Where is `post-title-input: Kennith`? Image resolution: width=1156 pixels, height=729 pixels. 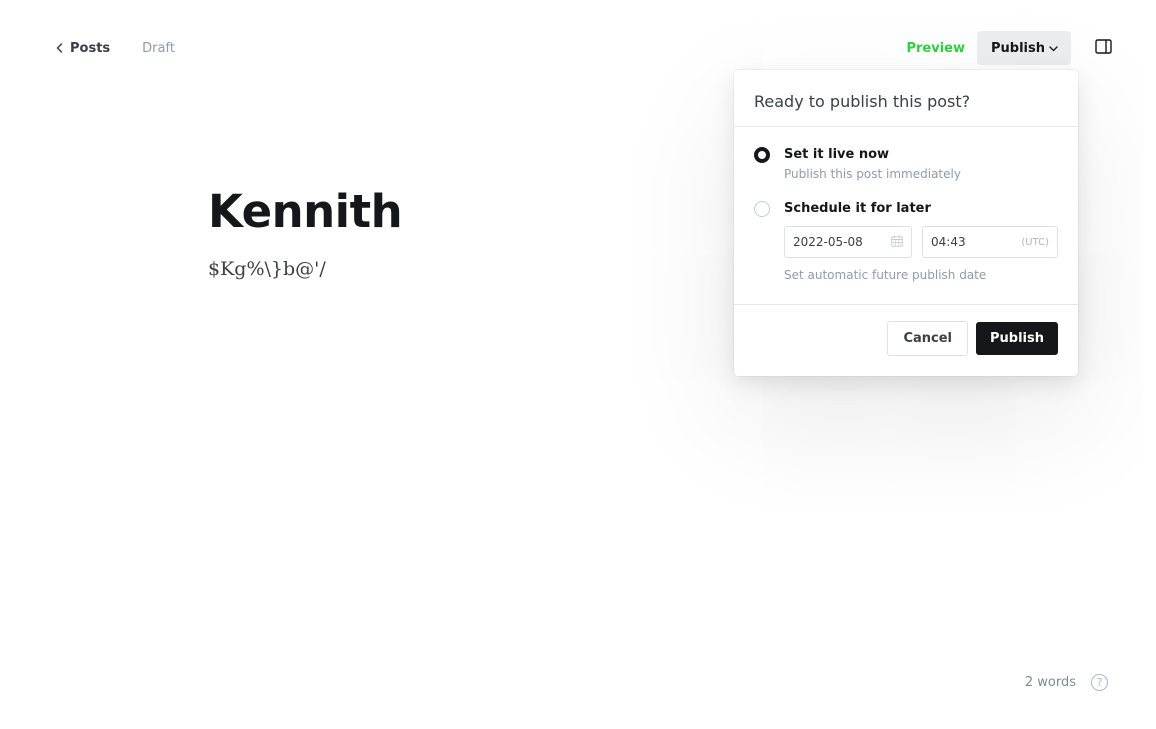 post-title-input: Kennith is located at coordinates (468, 212).